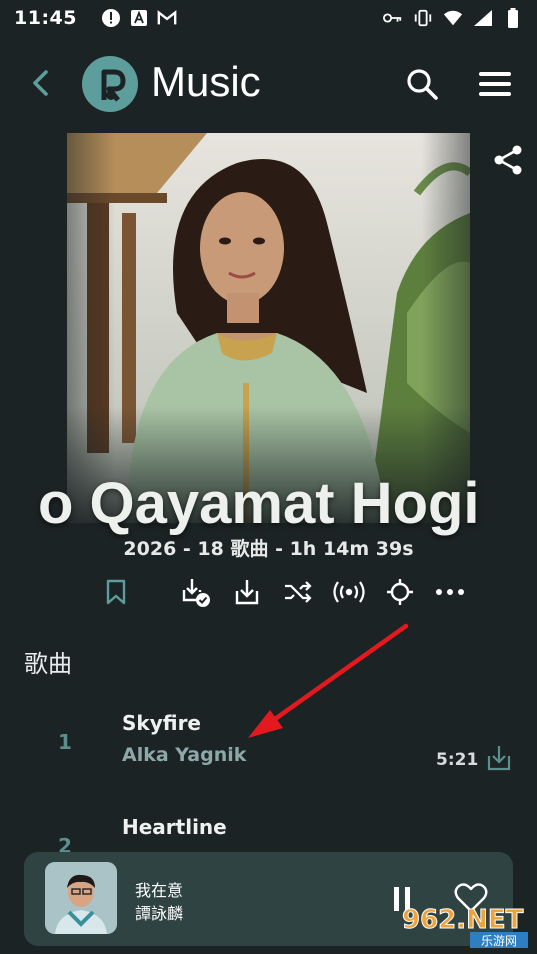 The width and height of the screenshot is (537, 954). I want to click on radio-icon, so click(349, 592).